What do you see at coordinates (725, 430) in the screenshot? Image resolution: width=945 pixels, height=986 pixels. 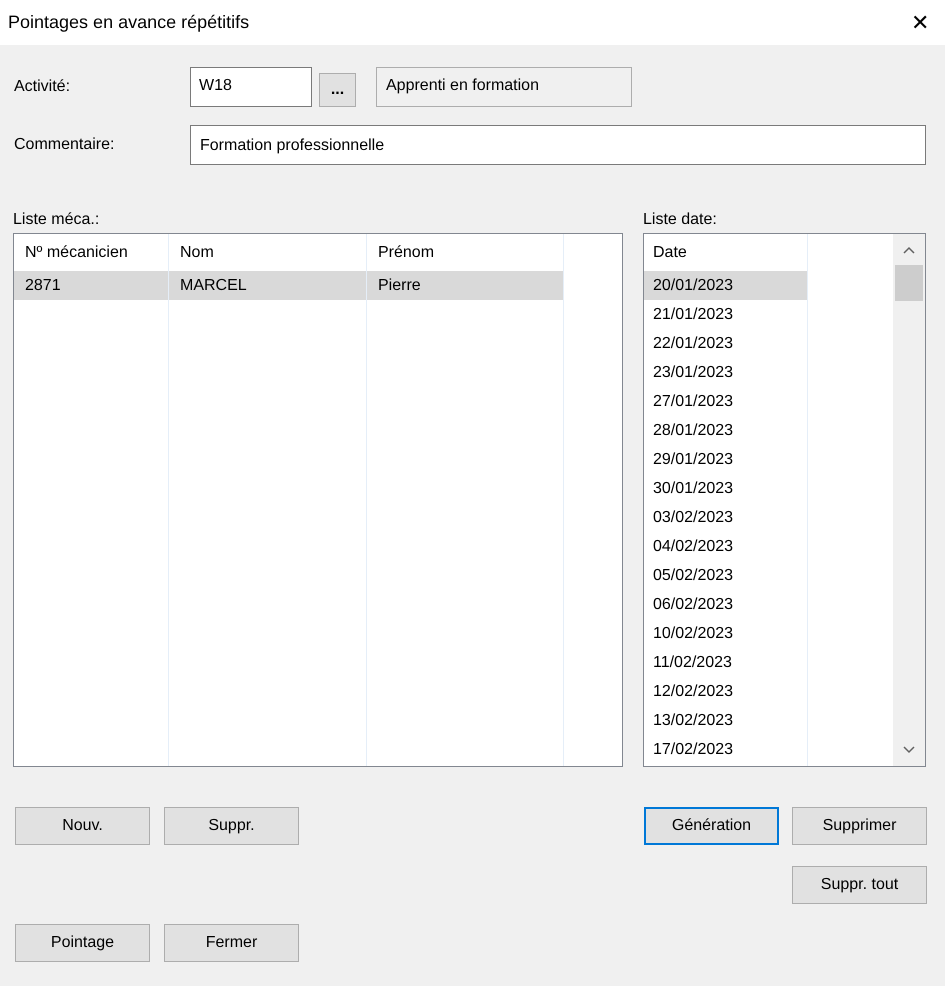 I see `date-item: 28/01/2023` at bounding box center [725, 430].